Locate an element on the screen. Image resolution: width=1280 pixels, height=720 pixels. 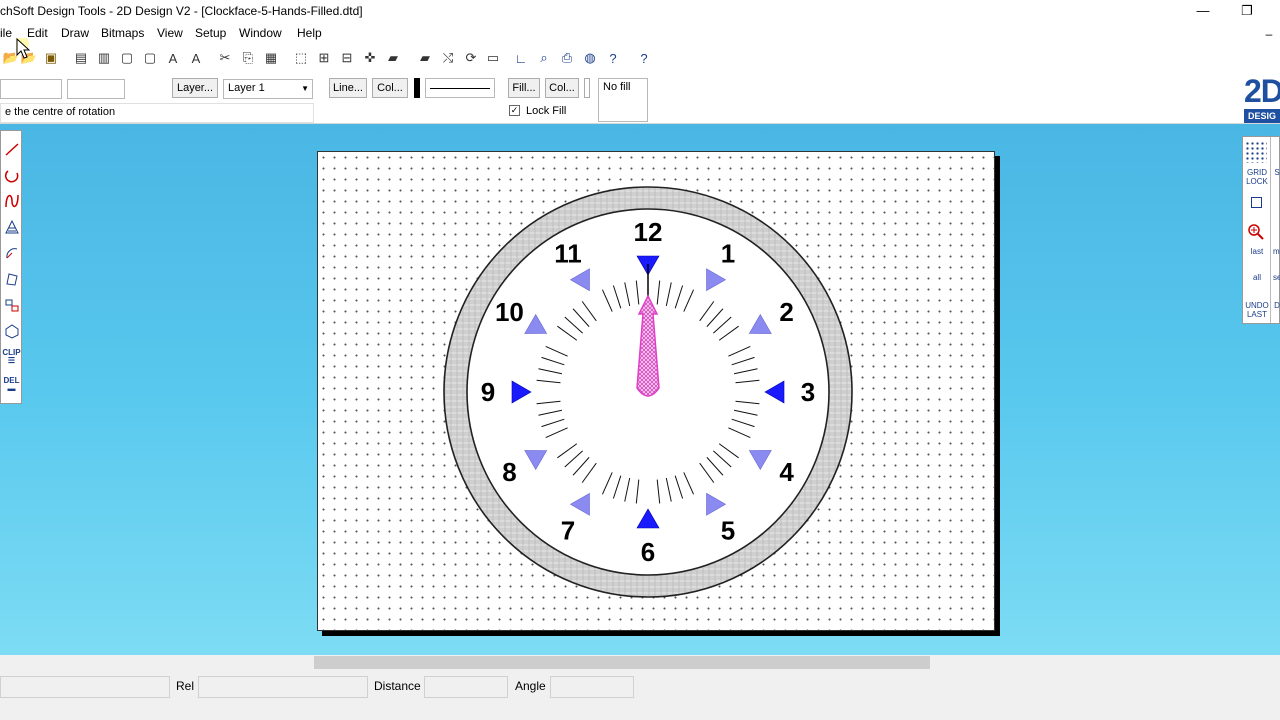
globe-icon: ◍ is located at coordinates (590, 58).